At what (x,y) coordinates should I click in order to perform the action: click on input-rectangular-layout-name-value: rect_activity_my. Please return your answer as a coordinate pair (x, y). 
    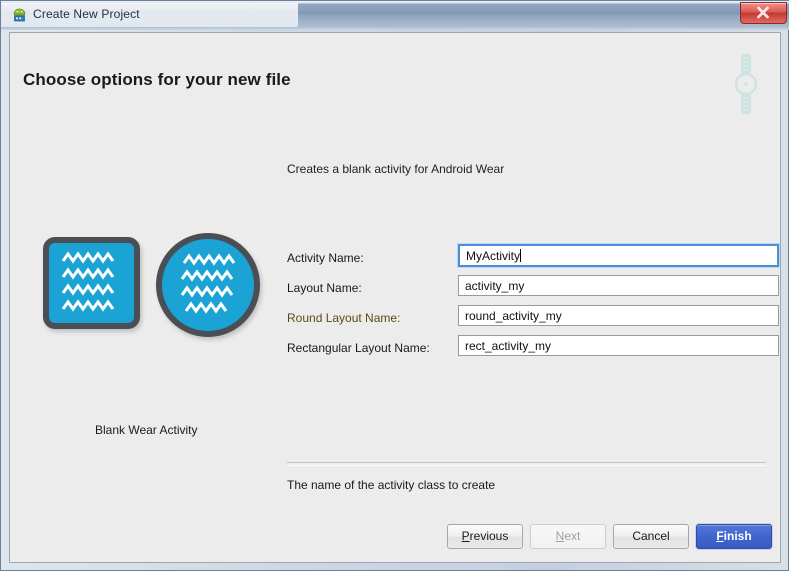
    Looking at the image, I should click on (508, 346).